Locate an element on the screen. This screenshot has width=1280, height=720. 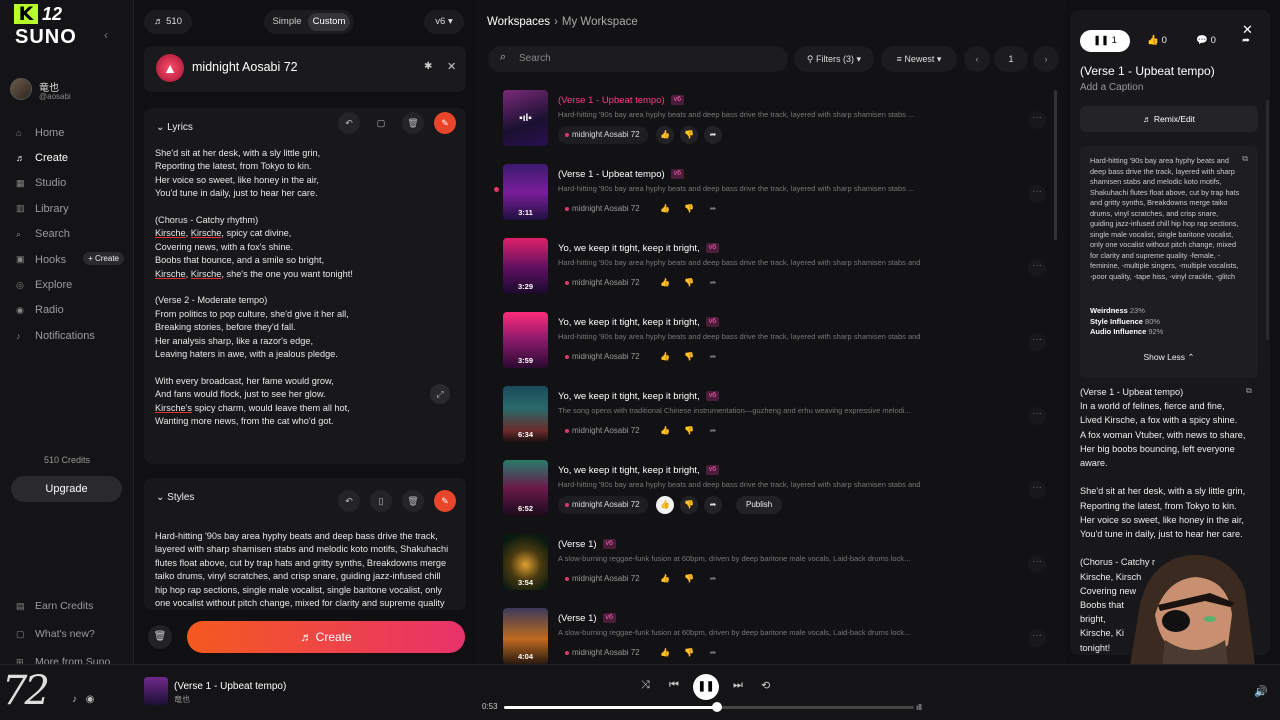
styles-header: ⌄ Styles is located at coordinates (175, 497).